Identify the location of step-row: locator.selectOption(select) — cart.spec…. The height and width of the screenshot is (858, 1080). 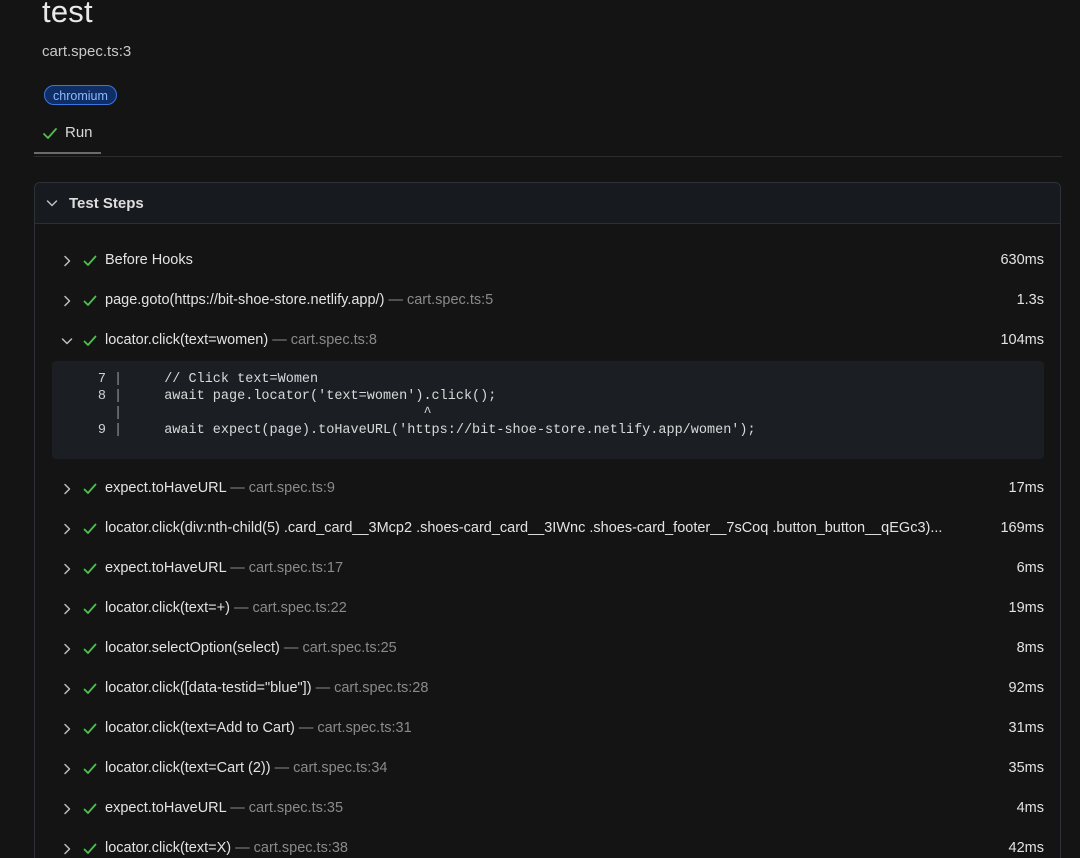
(547, 649).